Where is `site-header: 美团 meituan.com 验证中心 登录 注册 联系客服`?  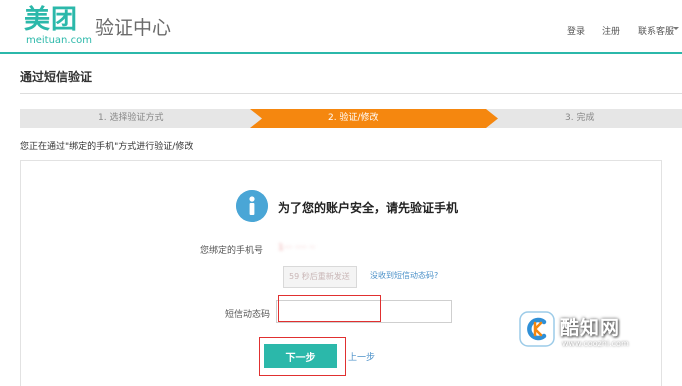
site-header: 美团 meituan.com 验证中心 登录 注册 联系客服 is located at coordinates (341, 27).